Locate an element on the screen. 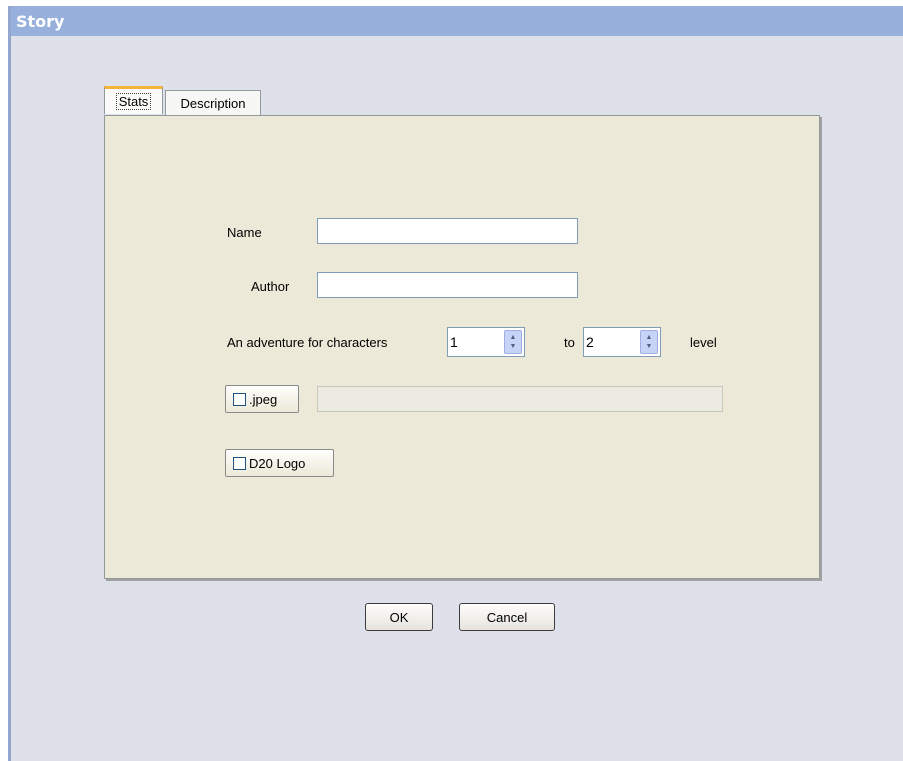  author-label: Author is located at coordinates (270, 286).